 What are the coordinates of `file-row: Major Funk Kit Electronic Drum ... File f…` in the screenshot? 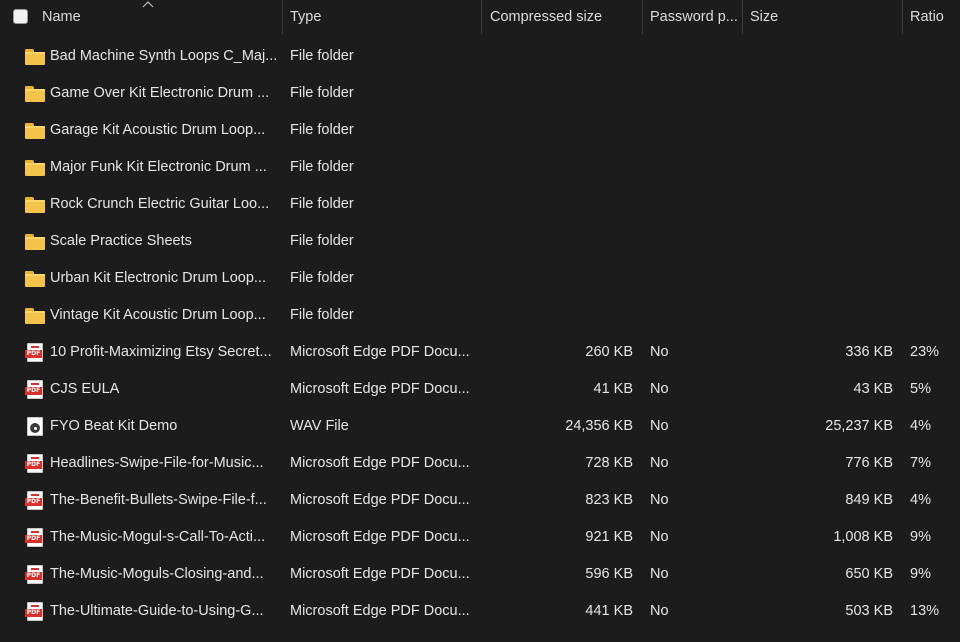 It's located at (480, 167).